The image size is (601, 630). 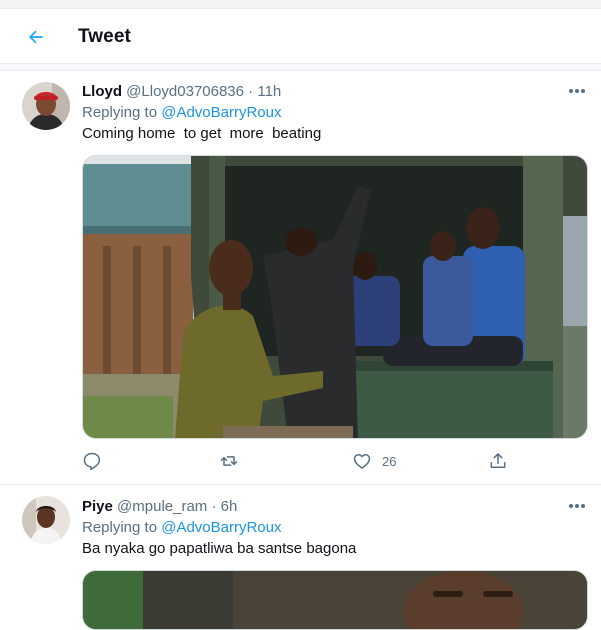 I want to click on retweet-button, so click(x=248, y=462).